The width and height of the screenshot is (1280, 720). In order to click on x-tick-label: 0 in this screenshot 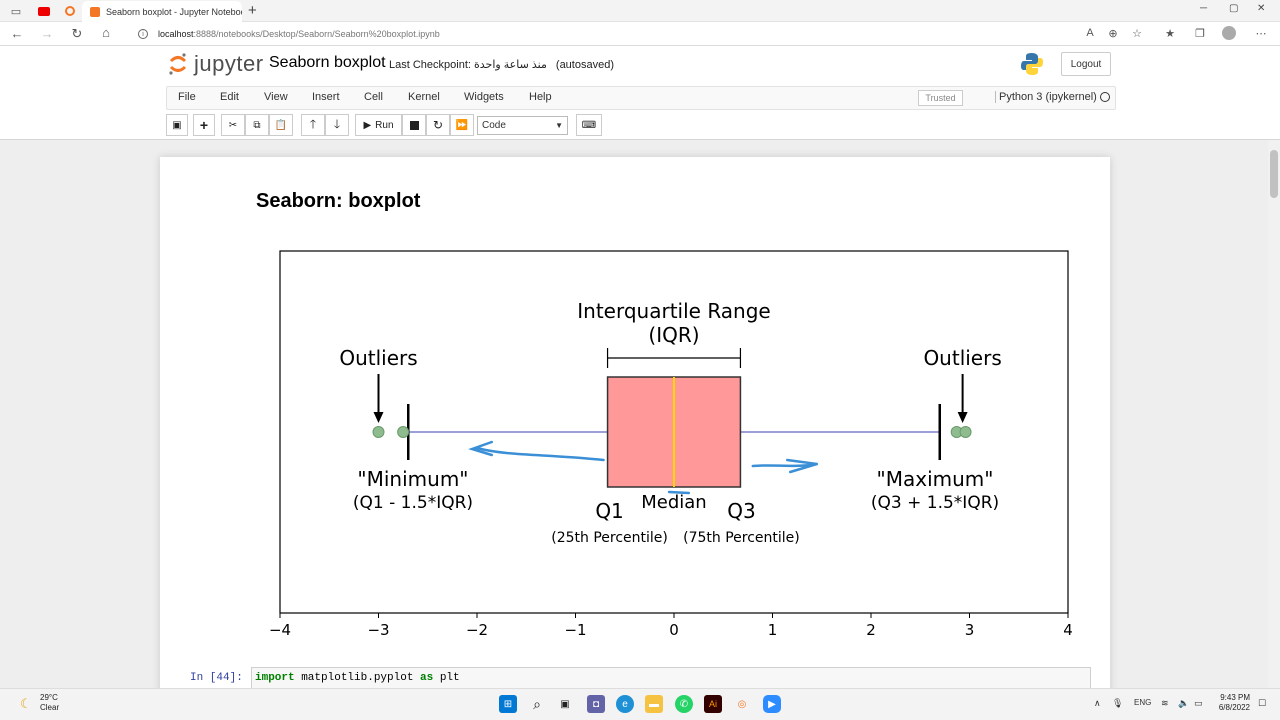, I will do `click(674, 630)`.